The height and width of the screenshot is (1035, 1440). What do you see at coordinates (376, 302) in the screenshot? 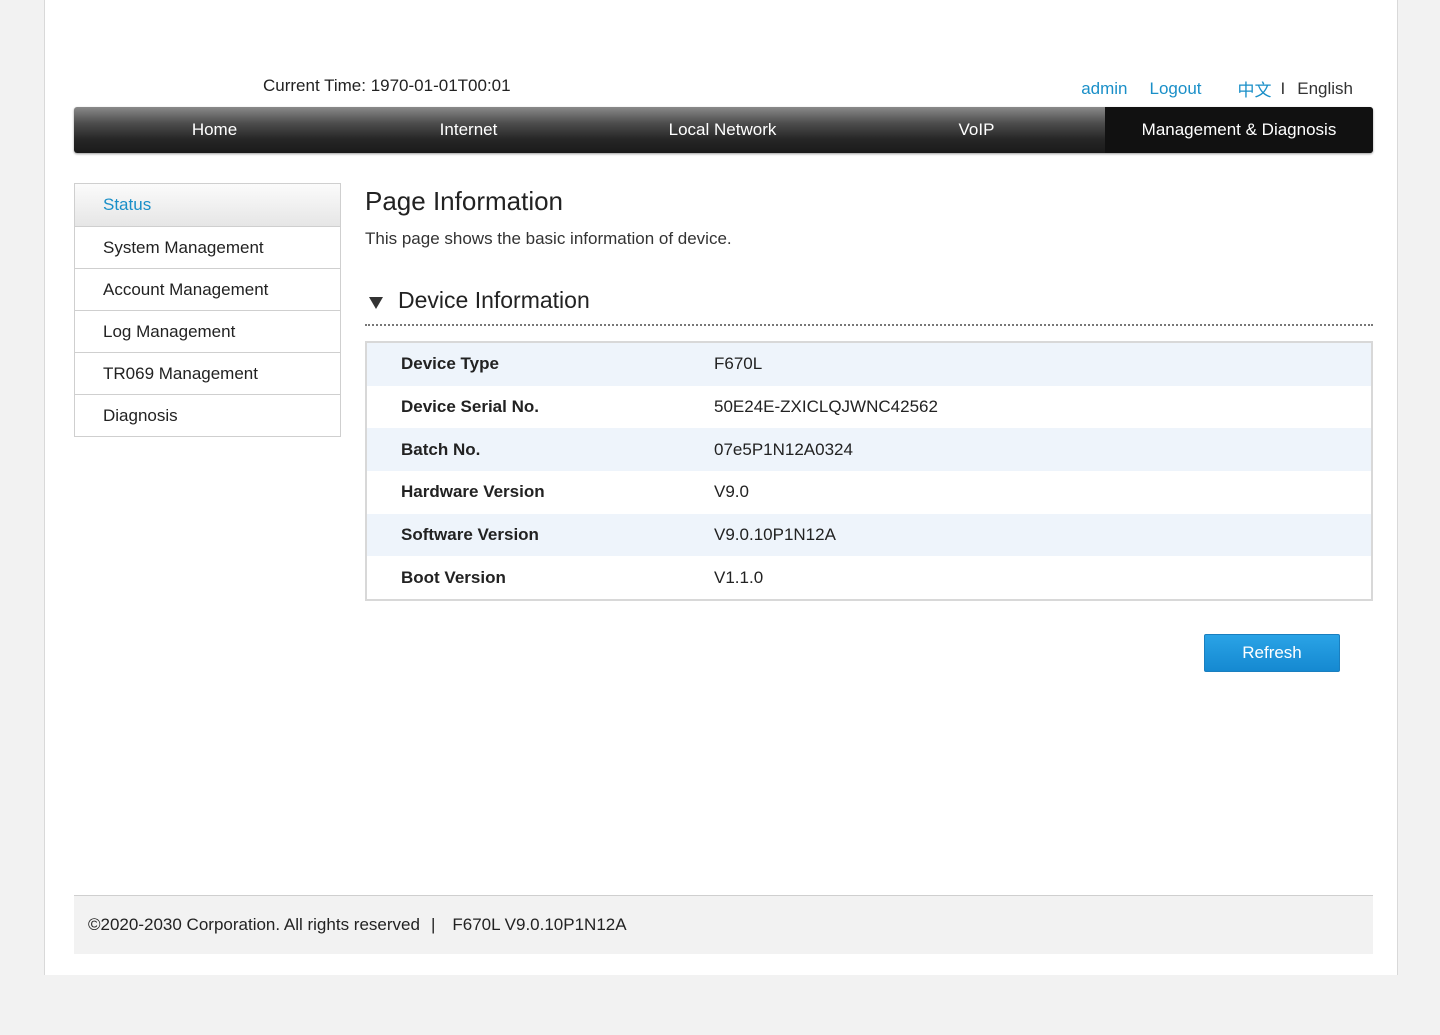
I see `collapse-triangle-icon` at bounding box center [376, 302].